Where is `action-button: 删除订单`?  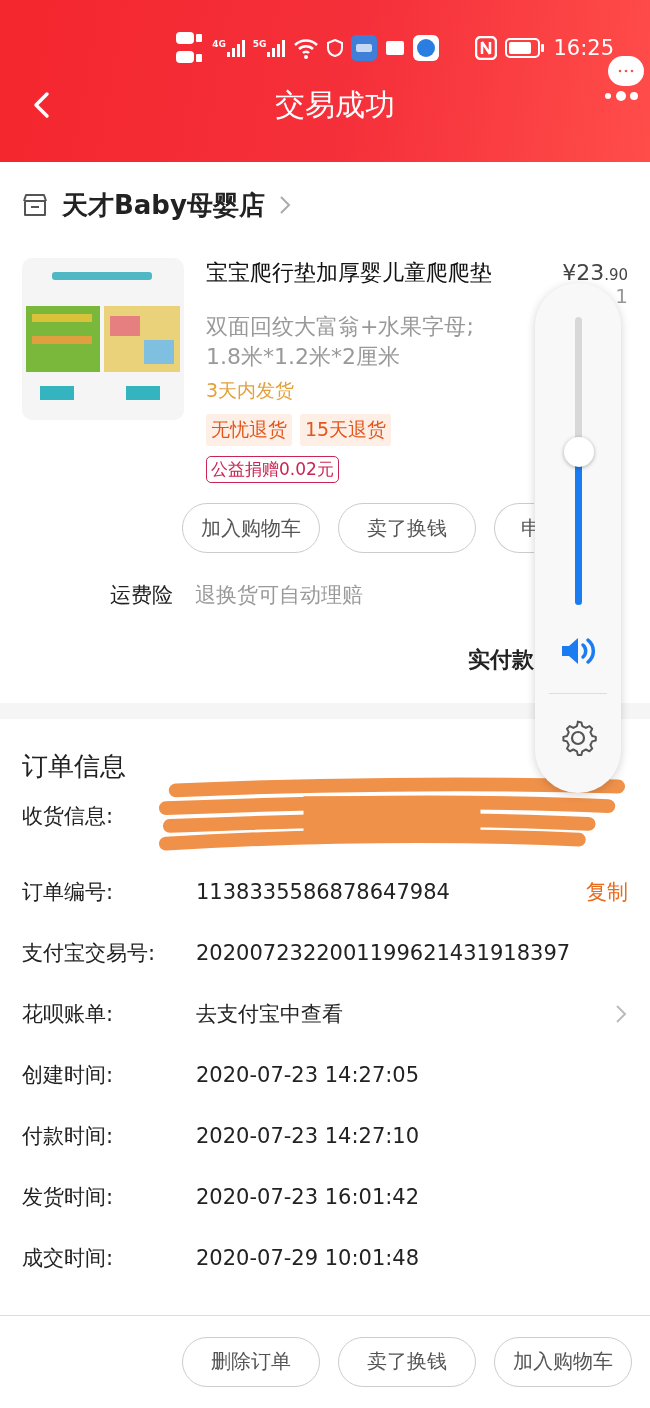 action-button: 删除订单 is located at coordinates (251, 1361).